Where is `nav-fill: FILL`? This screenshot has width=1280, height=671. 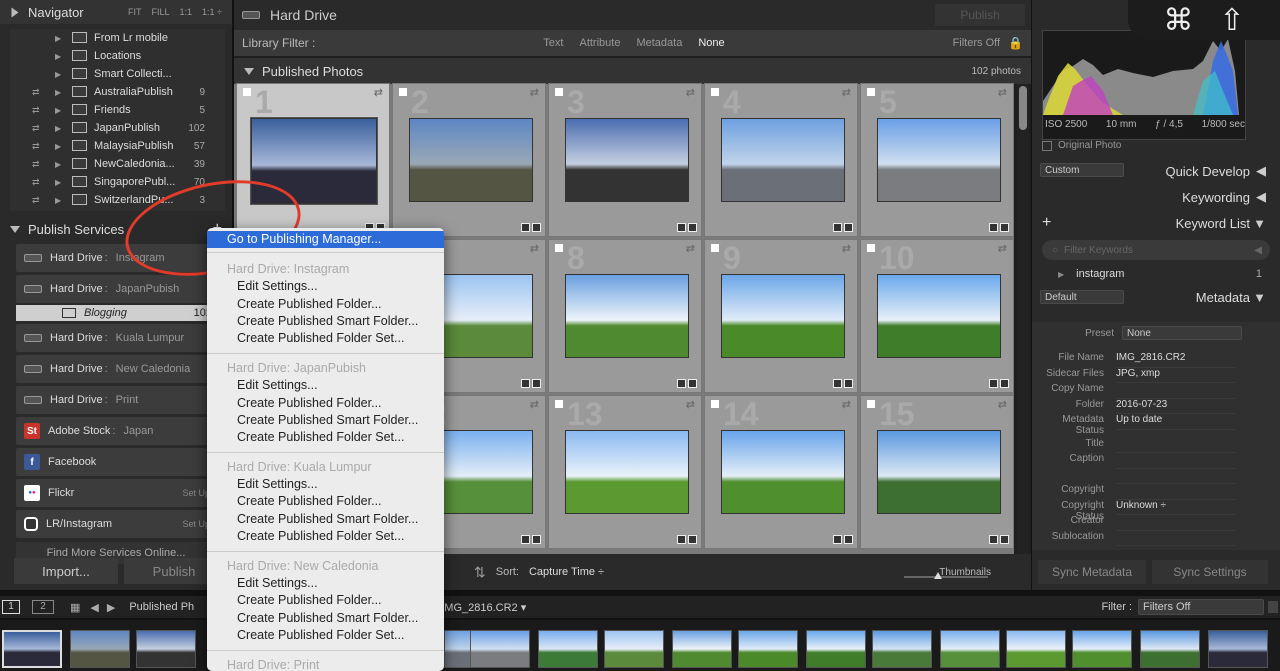
nav-fill: FILL is located at coordinates (161, 12).